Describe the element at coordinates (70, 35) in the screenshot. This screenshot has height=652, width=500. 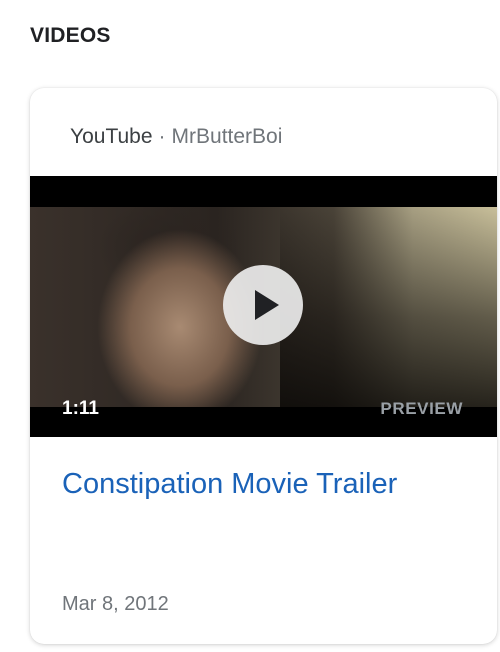
I see `section-title: VIDEOS` at that location.